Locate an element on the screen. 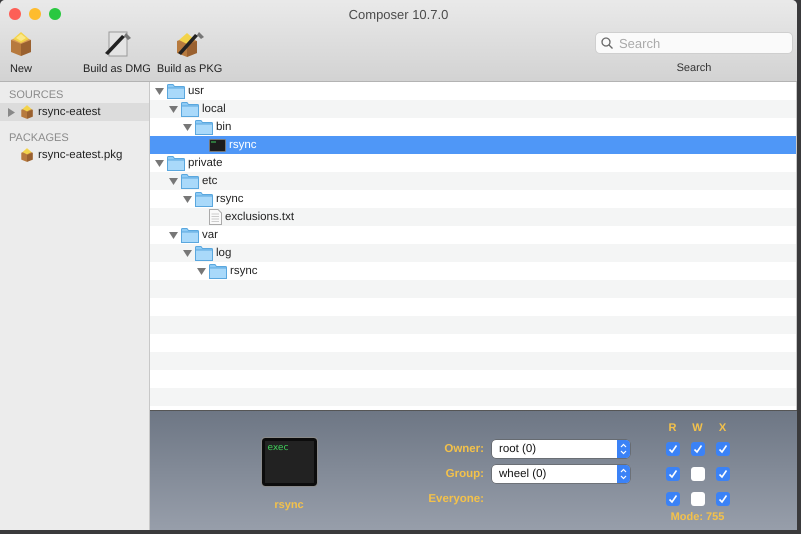  tree-row: bin is located at coordinates (473, 127).